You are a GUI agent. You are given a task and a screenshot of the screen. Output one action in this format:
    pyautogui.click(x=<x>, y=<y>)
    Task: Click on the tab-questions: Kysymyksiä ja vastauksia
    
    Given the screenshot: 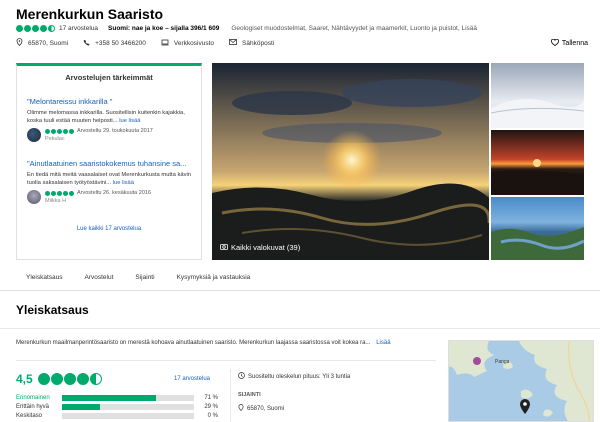 What is the action you would take?
    pyautogui.click(x=214, y=277)
    